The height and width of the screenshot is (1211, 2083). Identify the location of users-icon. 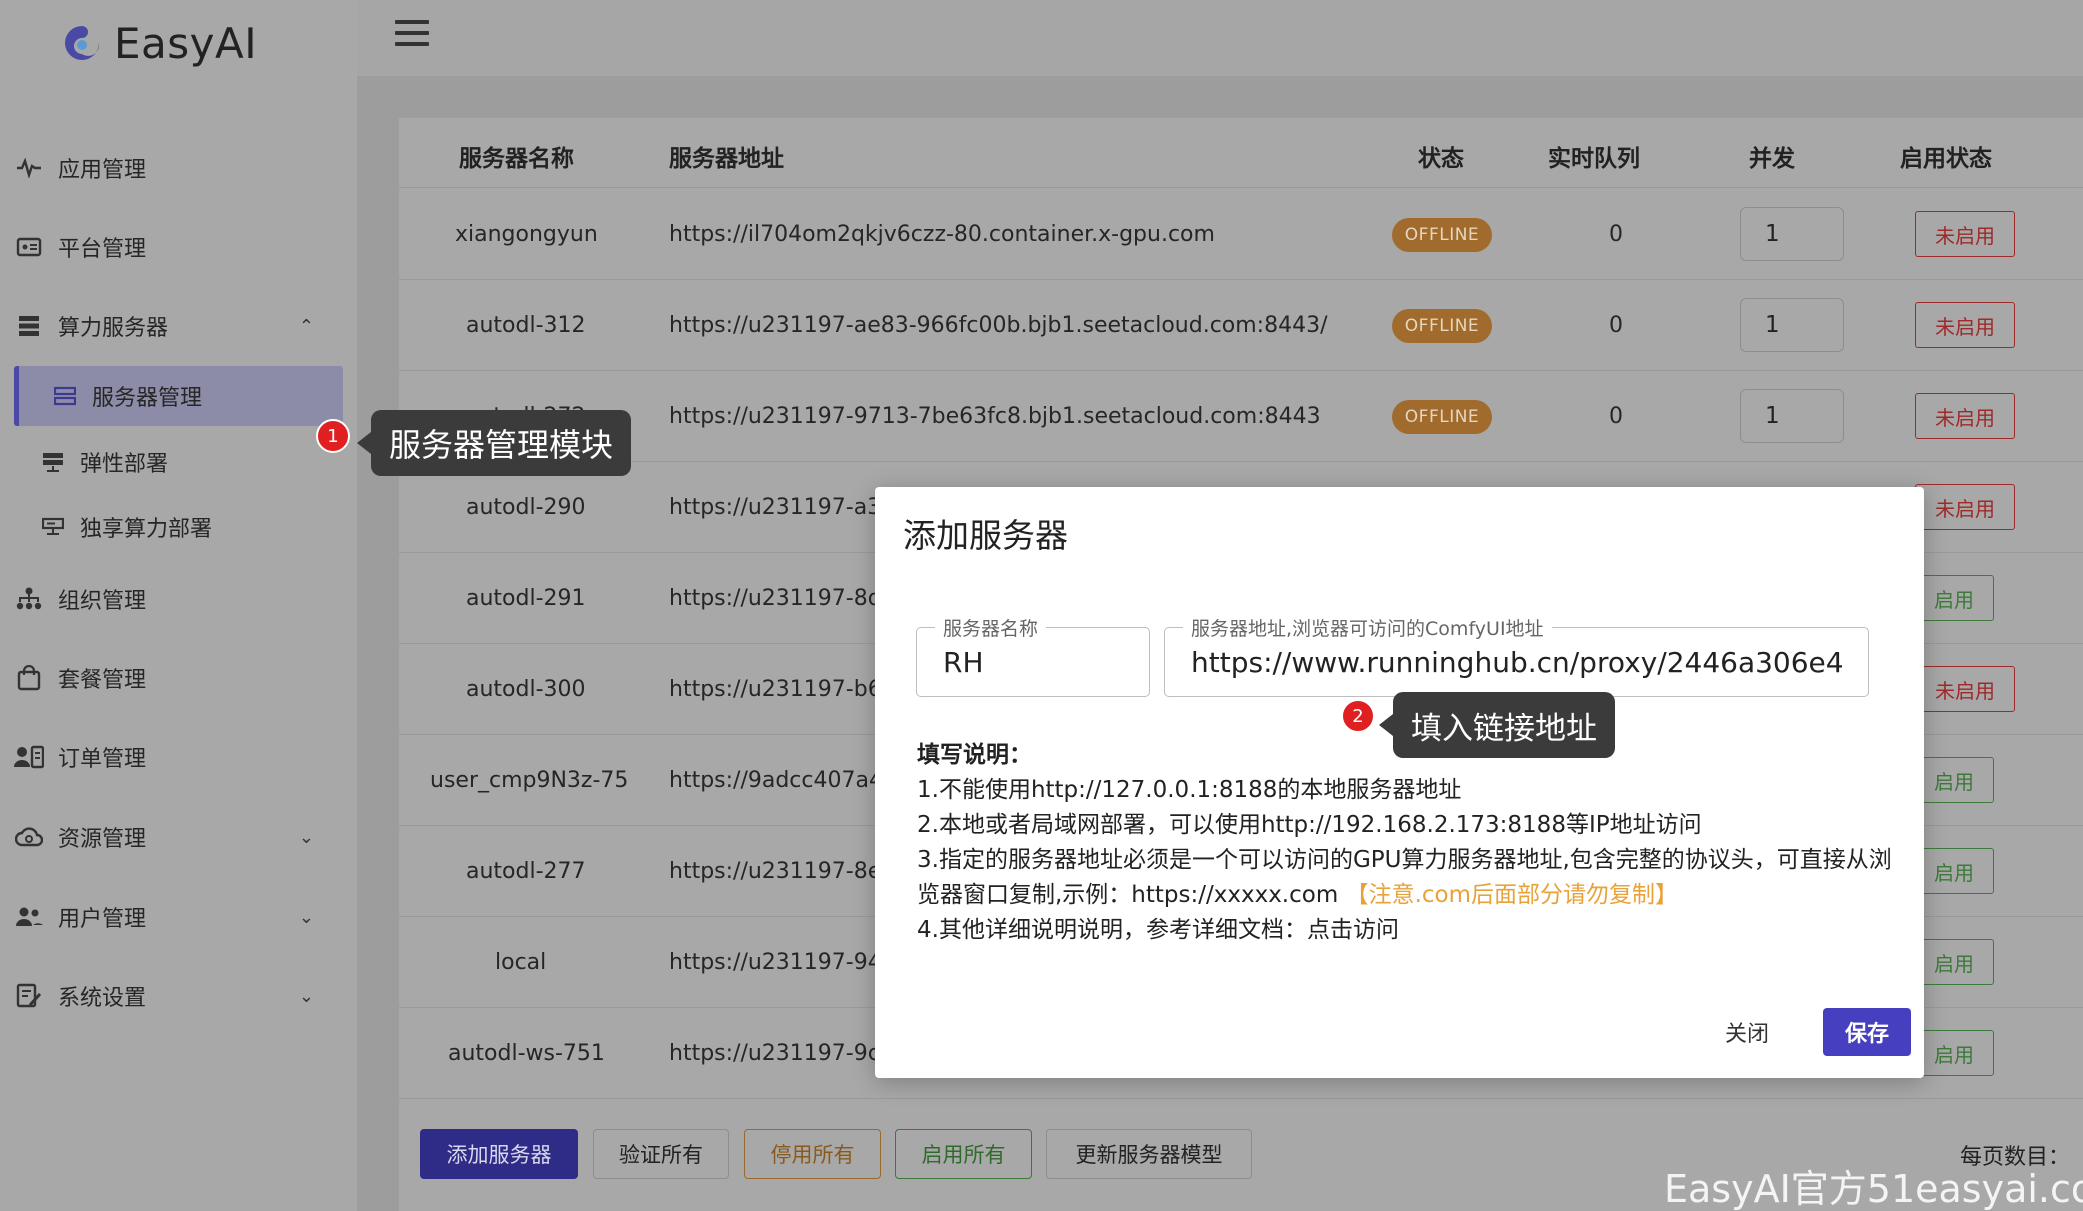
(29, 917).